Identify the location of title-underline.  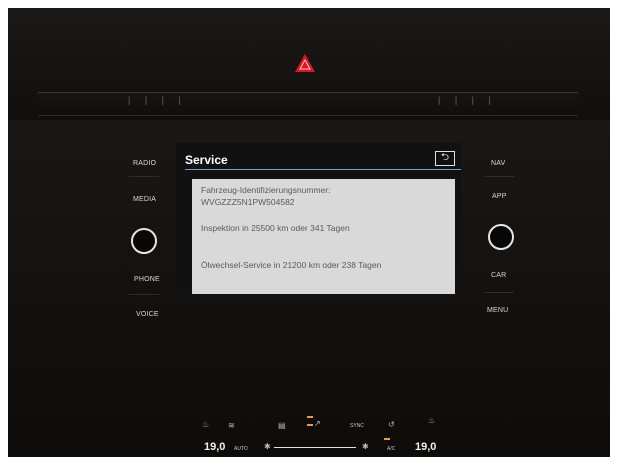
(323, 169).